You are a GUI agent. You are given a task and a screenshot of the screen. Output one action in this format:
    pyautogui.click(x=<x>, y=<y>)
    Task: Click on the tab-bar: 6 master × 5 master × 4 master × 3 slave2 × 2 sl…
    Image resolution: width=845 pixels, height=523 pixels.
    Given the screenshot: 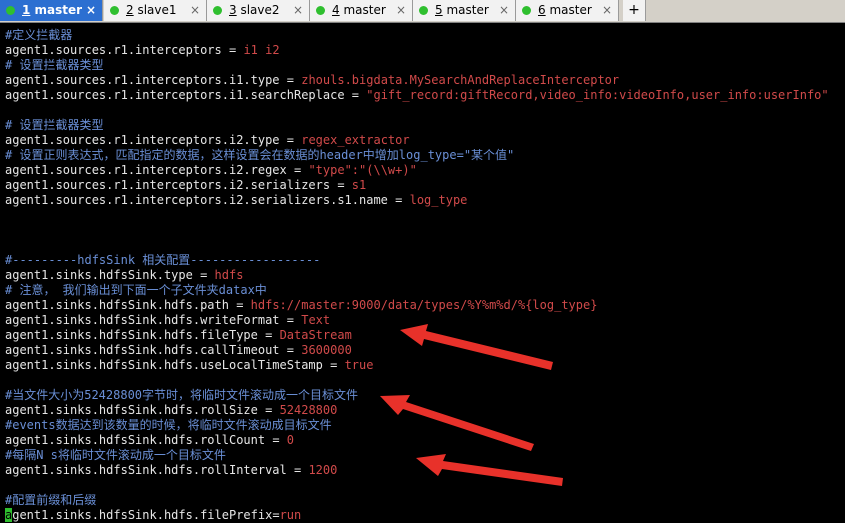 What is the action you would take?
    pyautogui.click(x=422, y=11)
    